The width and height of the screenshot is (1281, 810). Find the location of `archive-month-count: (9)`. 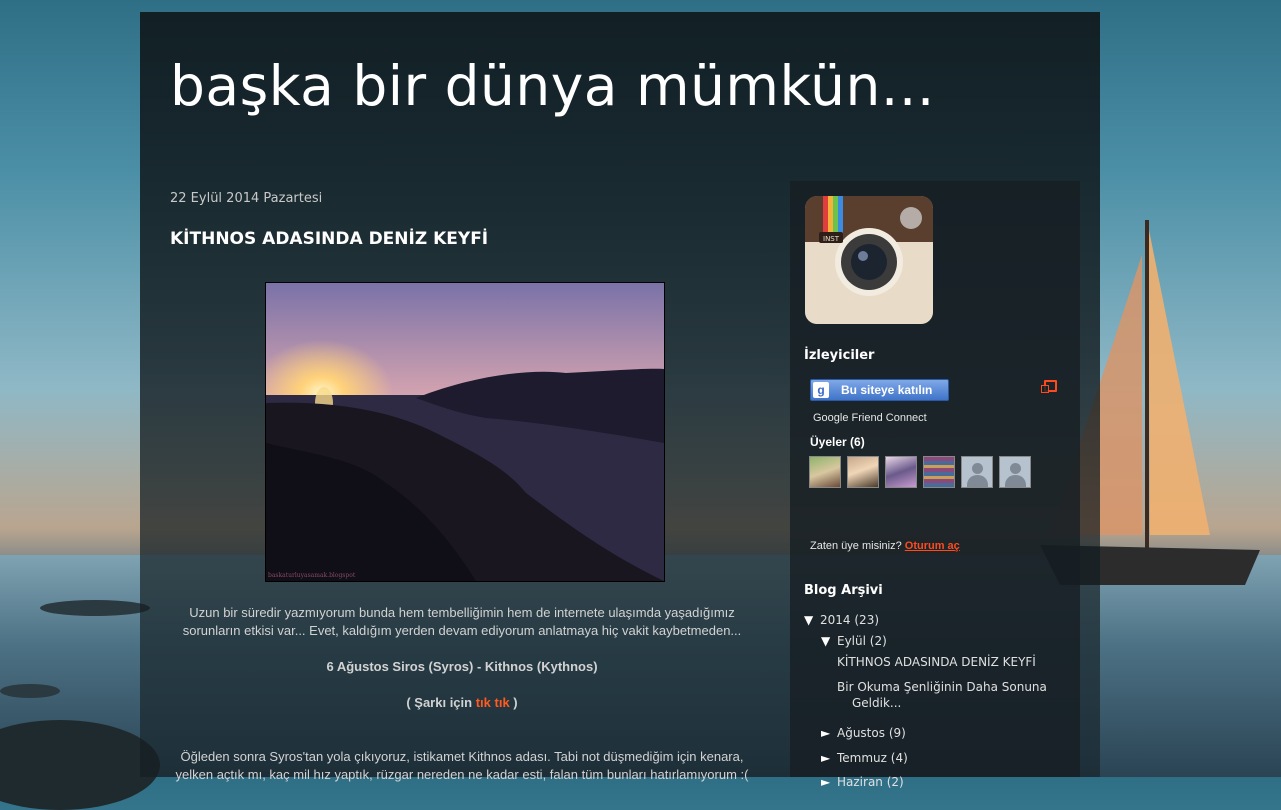

archive-month-count: (9) is located at coordinates (897, 733).